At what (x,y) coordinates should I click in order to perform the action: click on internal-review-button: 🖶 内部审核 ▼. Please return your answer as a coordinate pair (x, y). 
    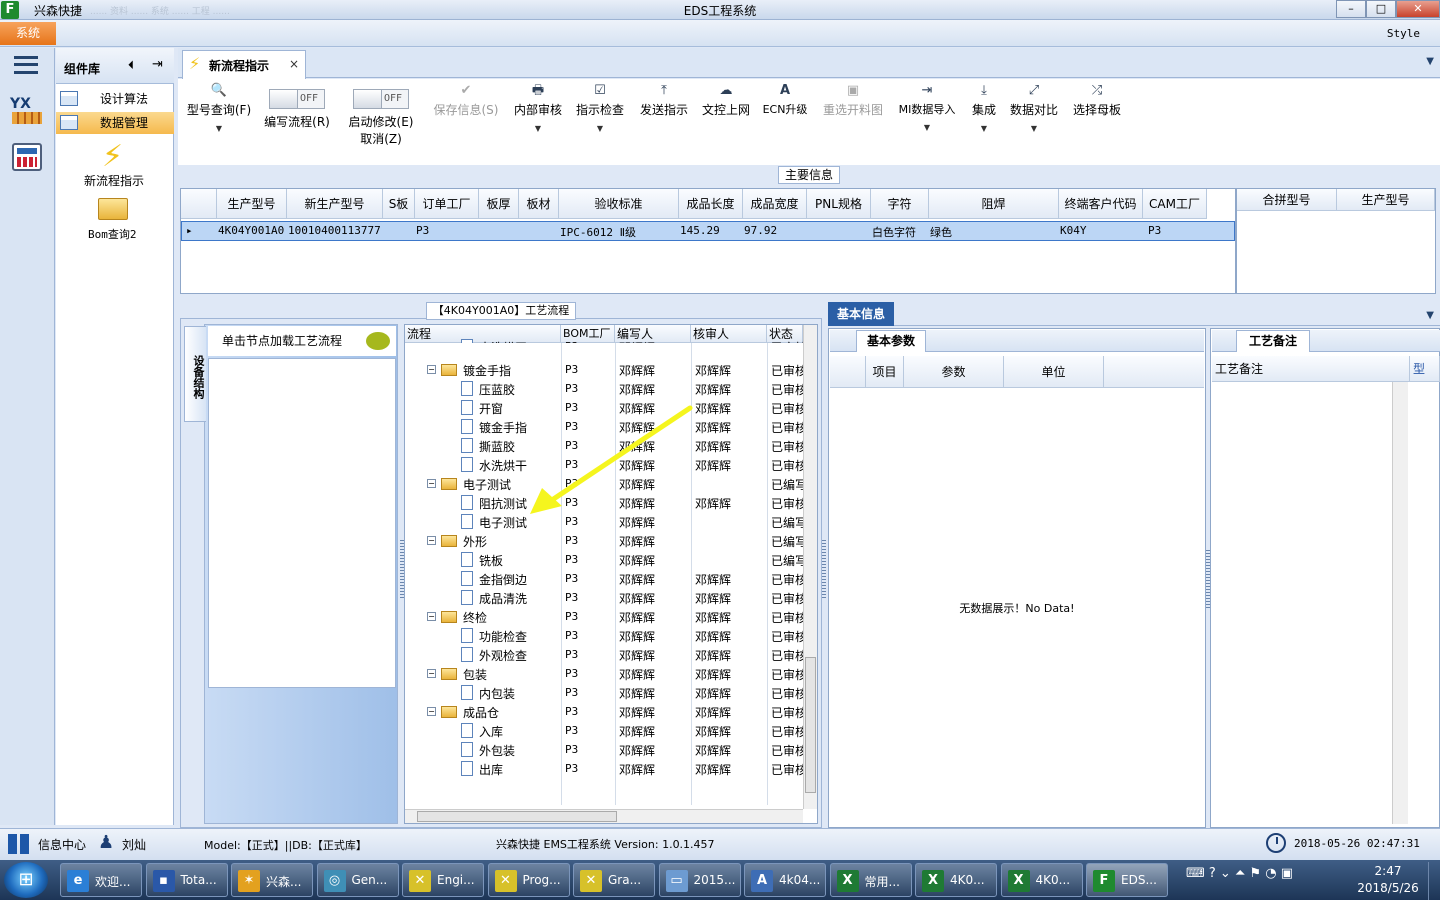
    Looking at the image, I should click on (538, 119).